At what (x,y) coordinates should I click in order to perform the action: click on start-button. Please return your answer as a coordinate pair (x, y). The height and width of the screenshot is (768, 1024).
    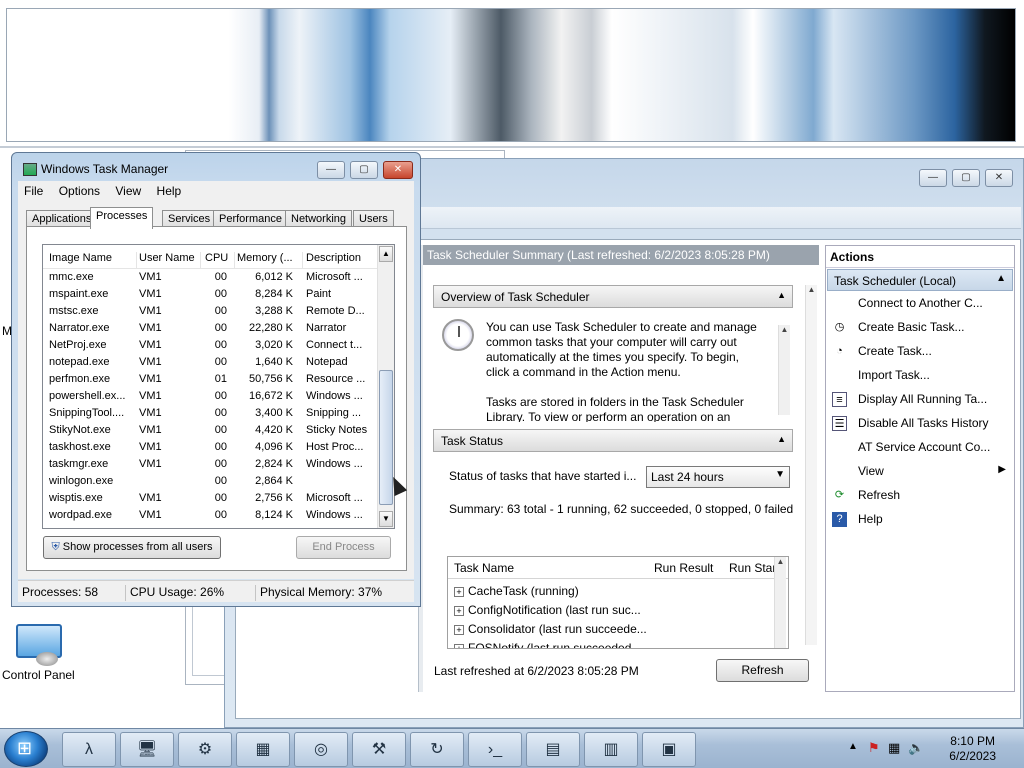
    Looking at the image, I should click on (26, 749).